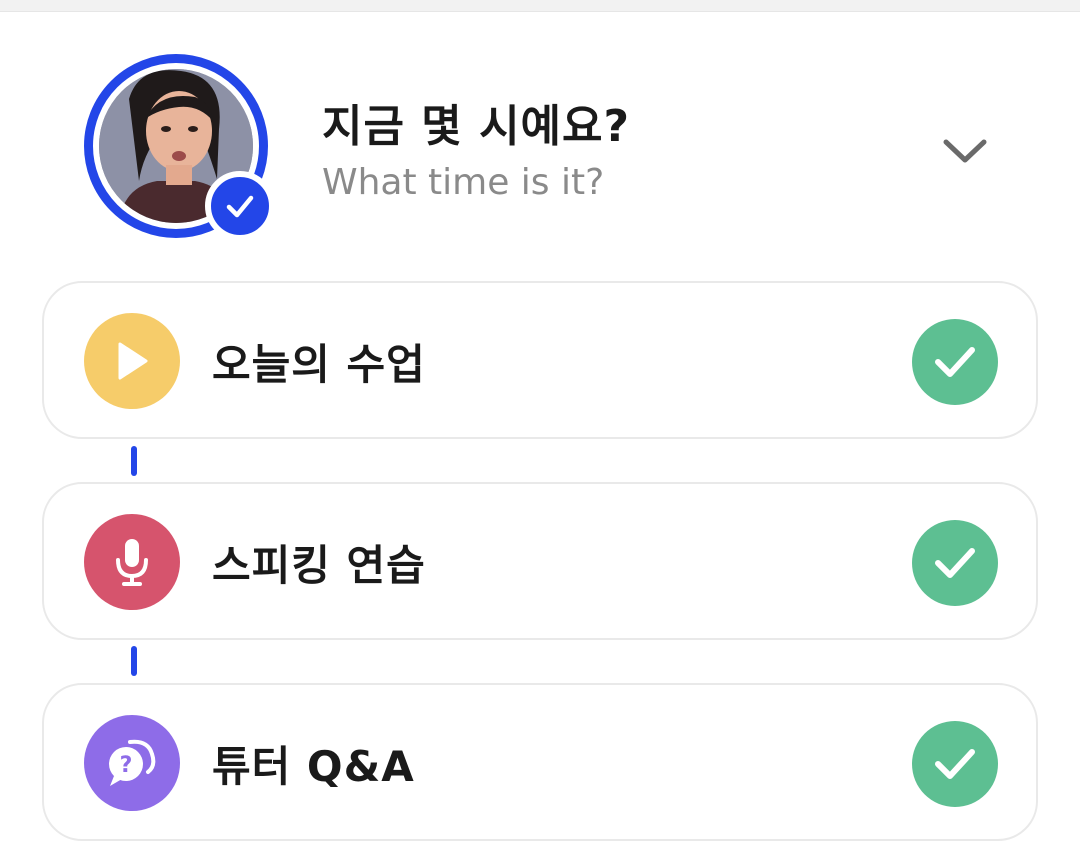 The width and height of the screenshot is (1080, 865). I want to click on lesson-title: 지금 몇 시예요?, so click(476, 126).